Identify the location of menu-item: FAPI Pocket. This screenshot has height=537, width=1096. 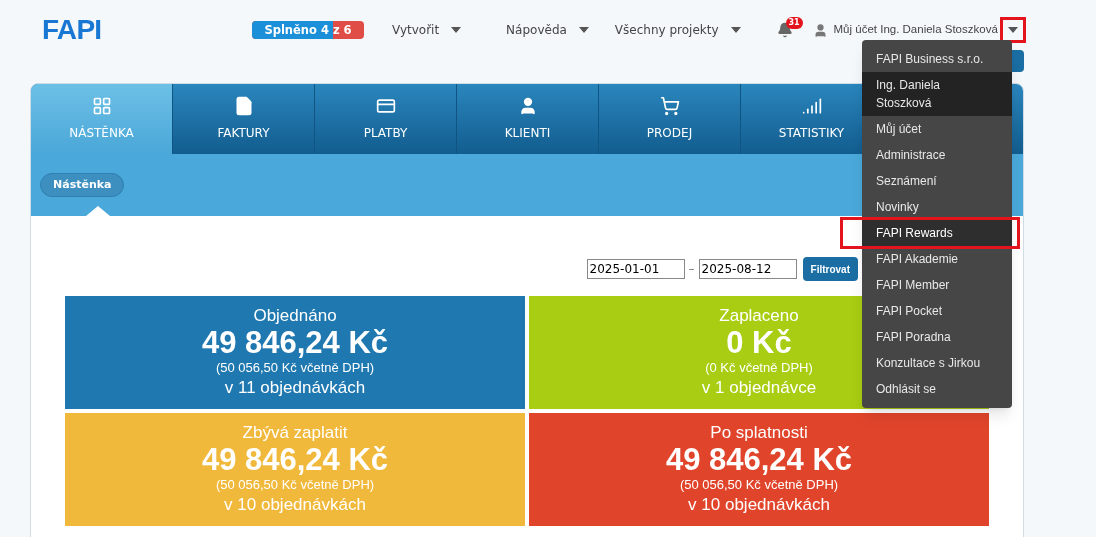
(937, 311).